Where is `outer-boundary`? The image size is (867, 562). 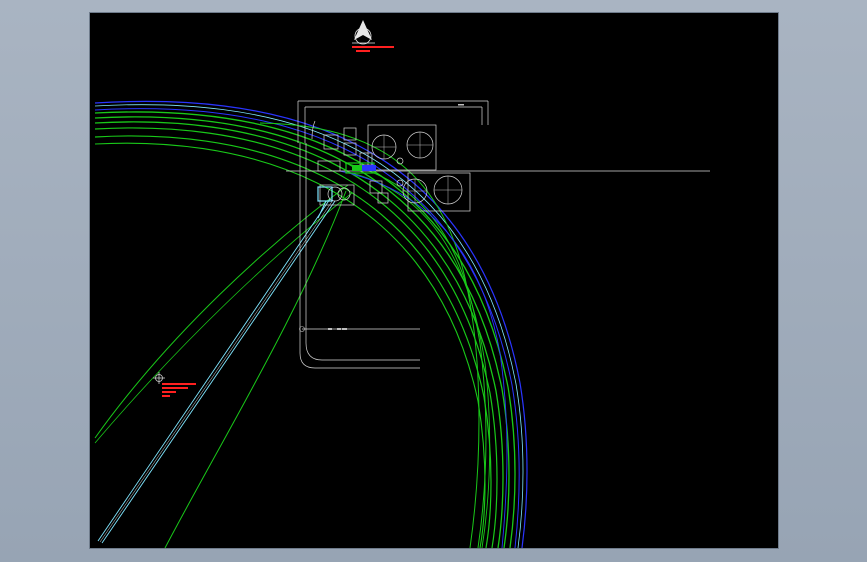 outer-boundary is located at coordinates (359, 256).